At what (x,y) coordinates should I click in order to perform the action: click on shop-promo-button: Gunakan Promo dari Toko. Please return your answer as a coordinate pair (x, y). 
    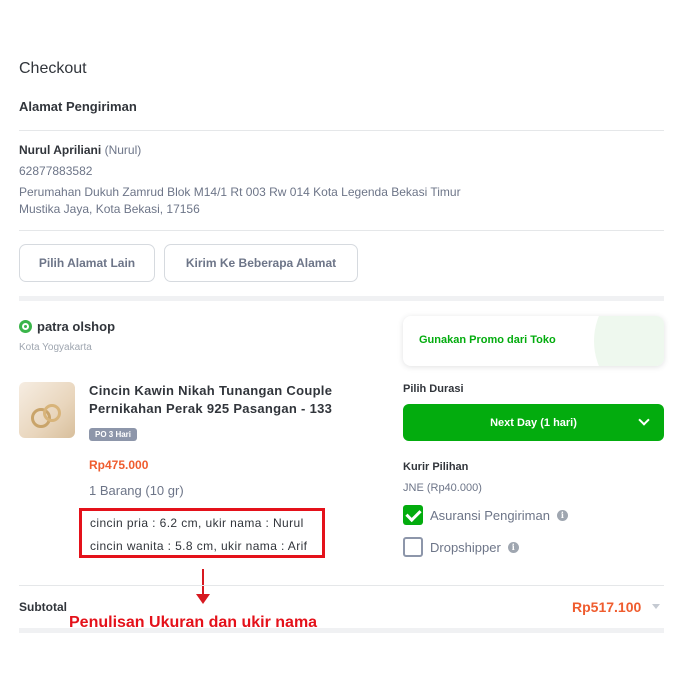
    Looking at the image, I should click on (533, 341).